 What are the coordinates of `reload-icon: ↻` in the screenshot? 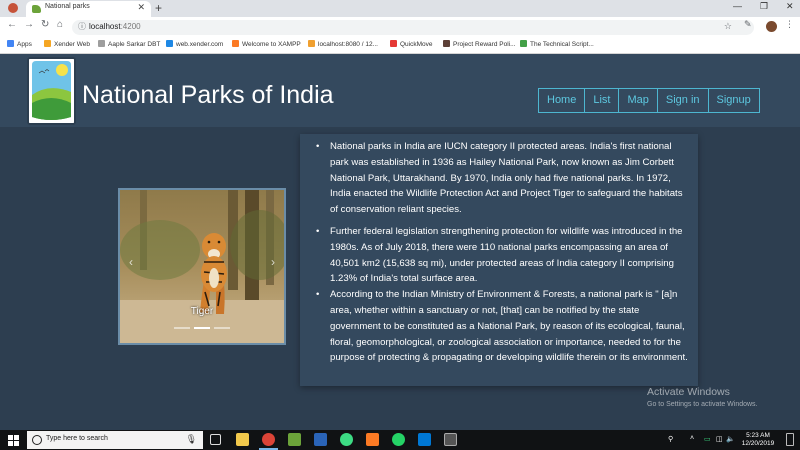 It's located at (45, 24).